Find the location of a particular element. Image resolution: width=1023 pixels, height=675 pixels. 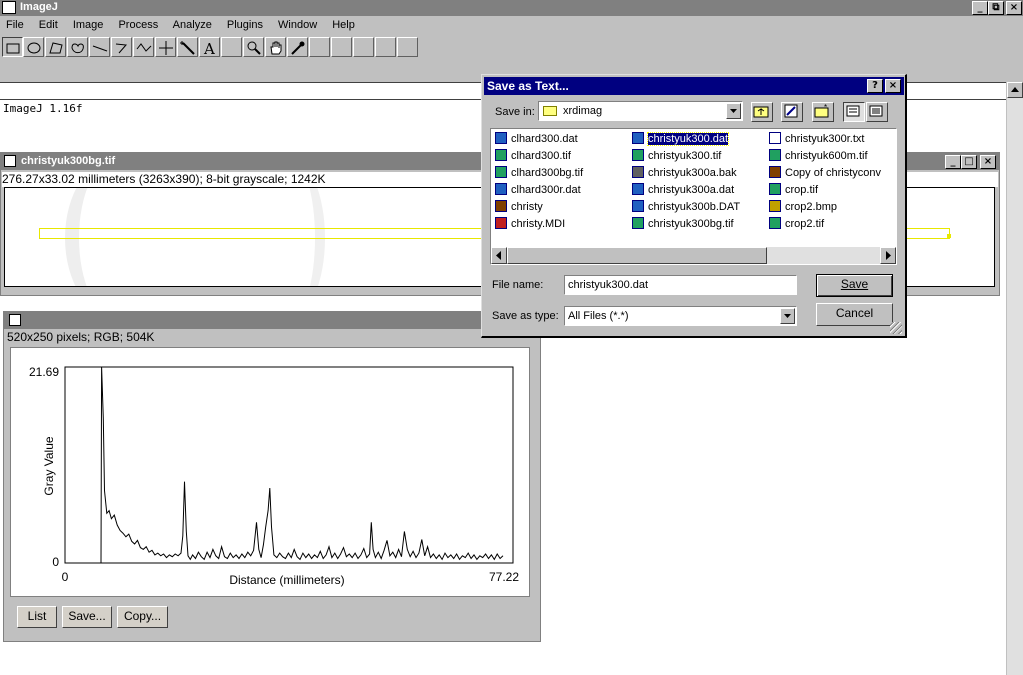

chevron-down-icon is located at coordinates (733, 111).